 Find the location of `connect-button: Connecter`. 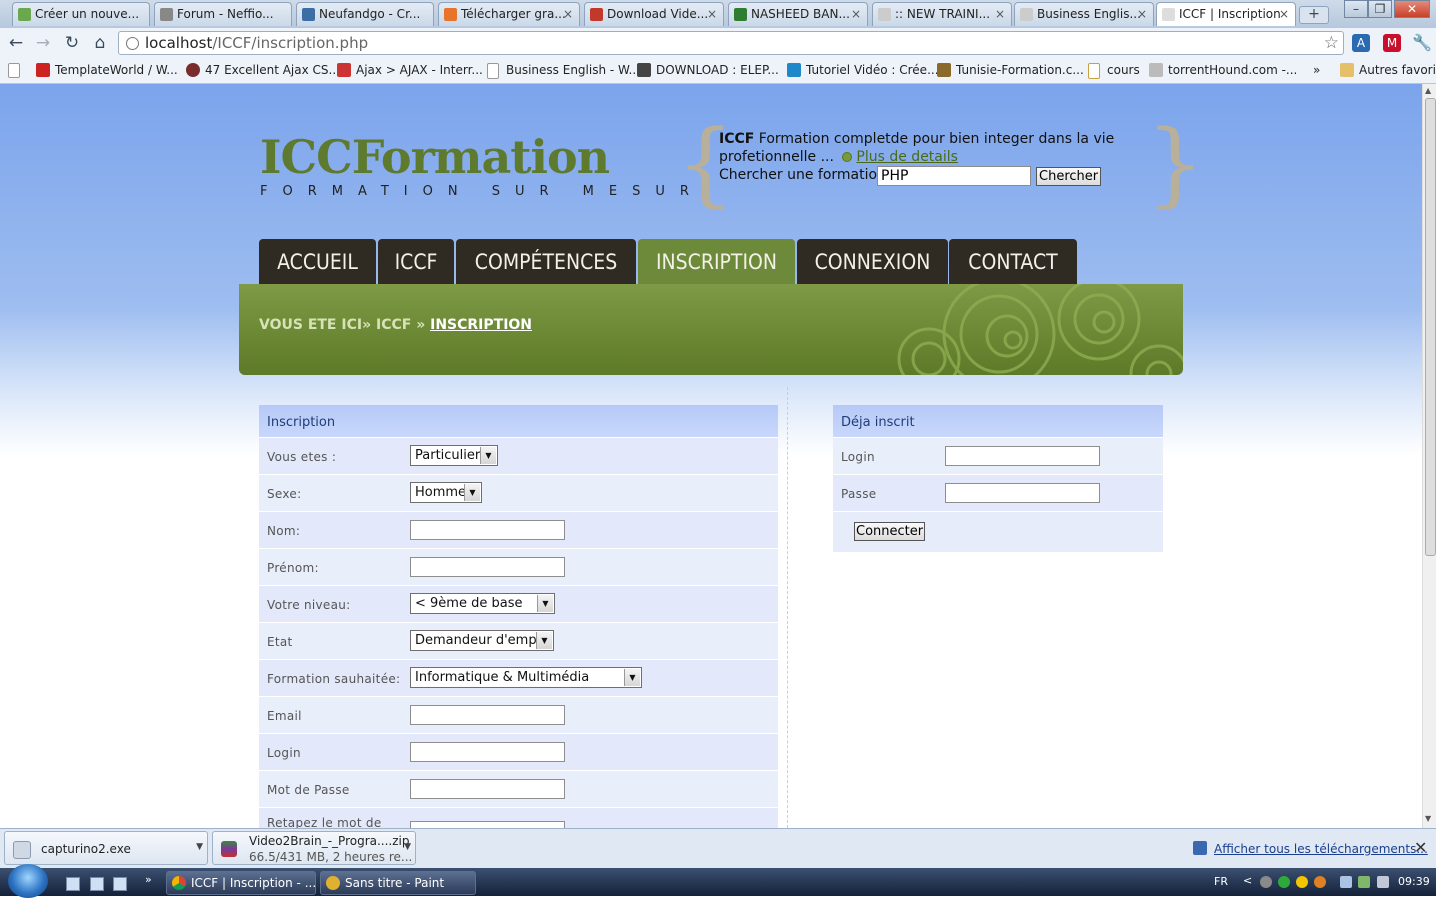

connect-button: Connecter is located at coordinates (890, 531).